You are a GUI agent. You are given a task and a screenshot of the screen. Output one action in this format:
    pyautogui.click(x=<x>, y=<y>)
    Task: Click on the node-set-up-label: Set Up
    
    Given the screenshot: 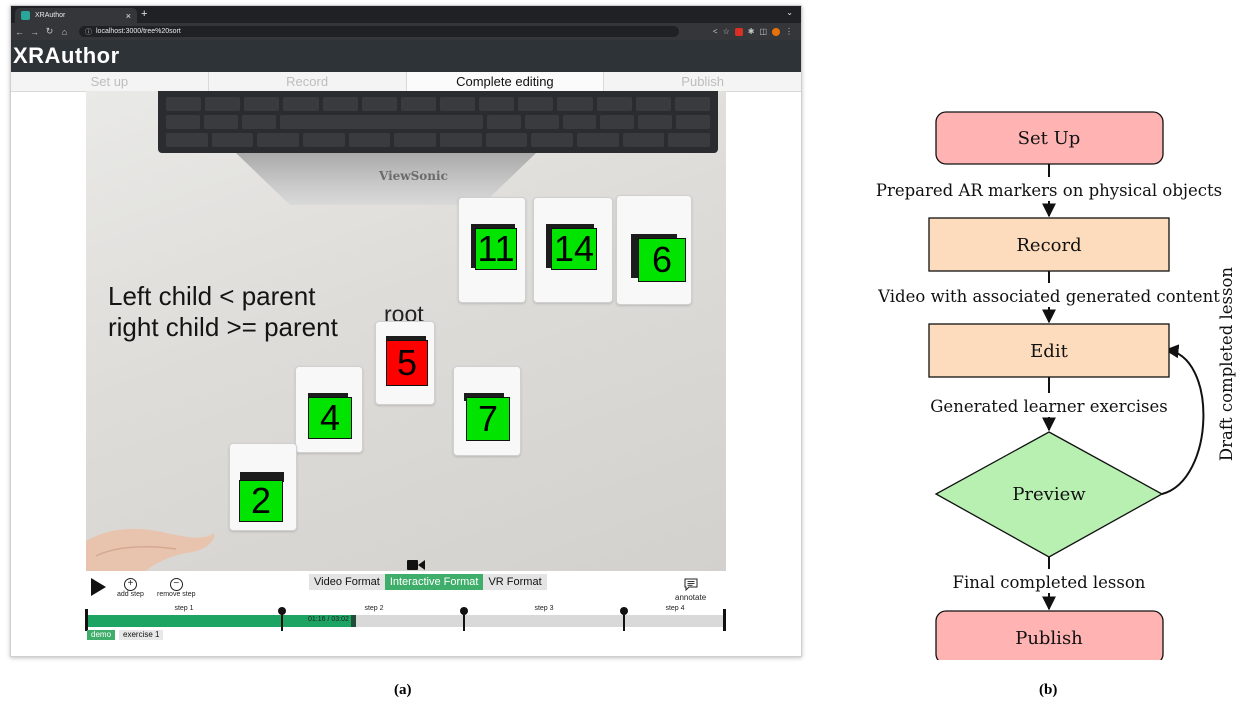 What is the action you would take?
    pyautogui.click(x=1049, y=138)
    